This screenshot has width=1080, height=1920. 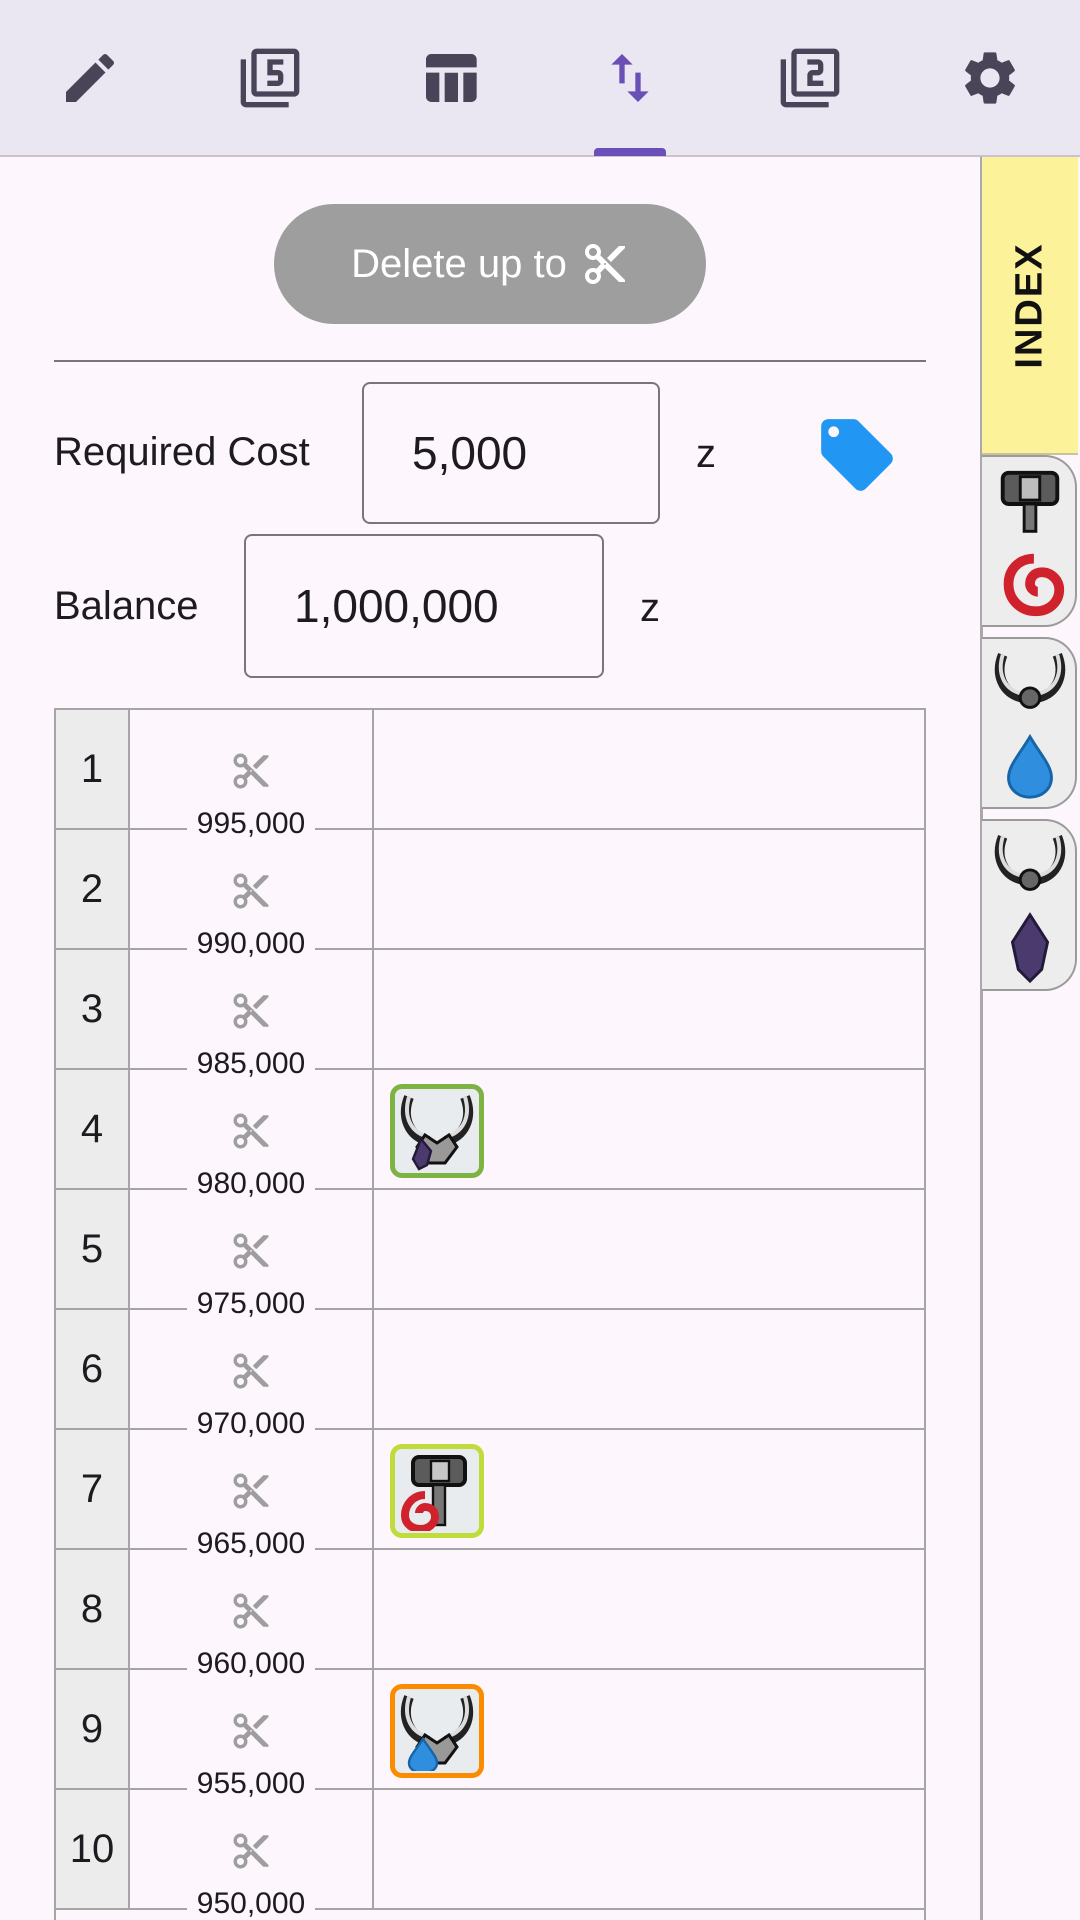 I want to click on balance-field, so click(x=424, y=606).